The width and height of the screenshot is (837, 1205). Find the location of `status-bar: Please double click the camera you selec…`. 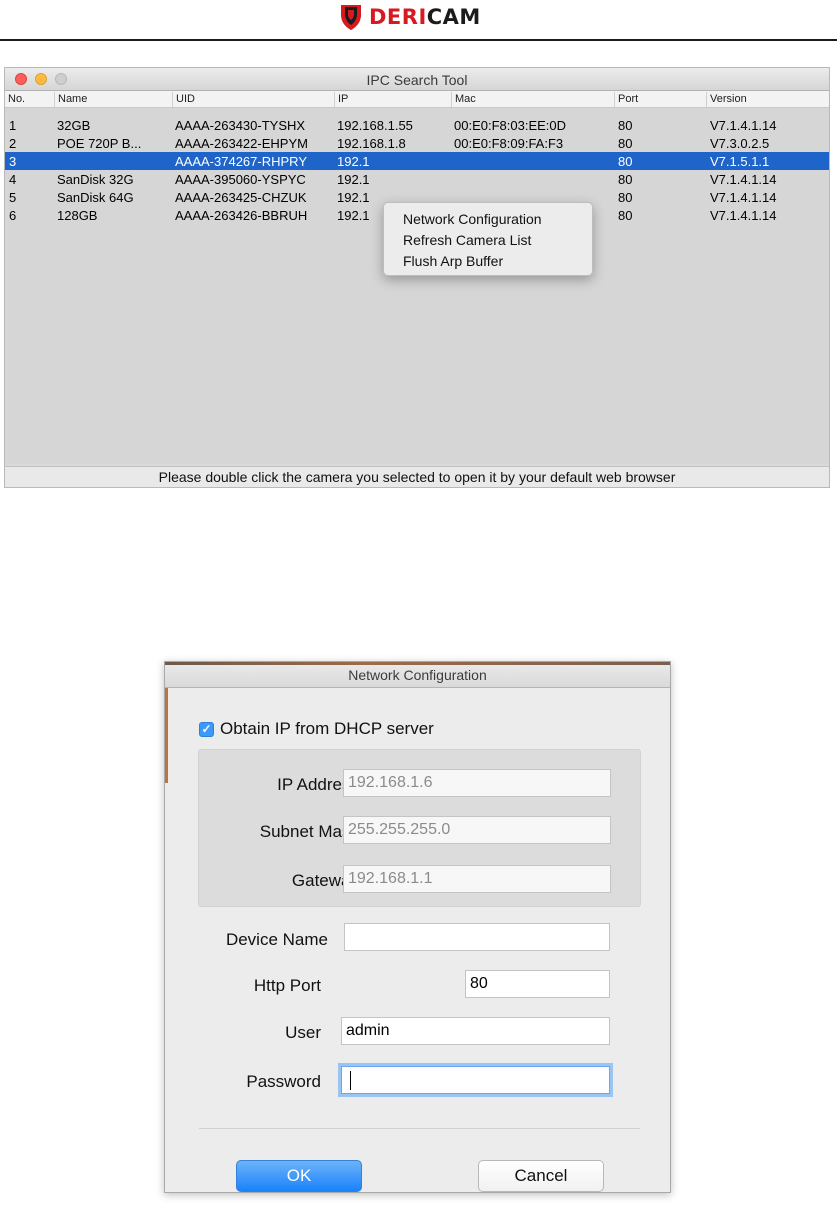

status-bar: Please double click the camera you selec… is located at coordinates (417, 476).